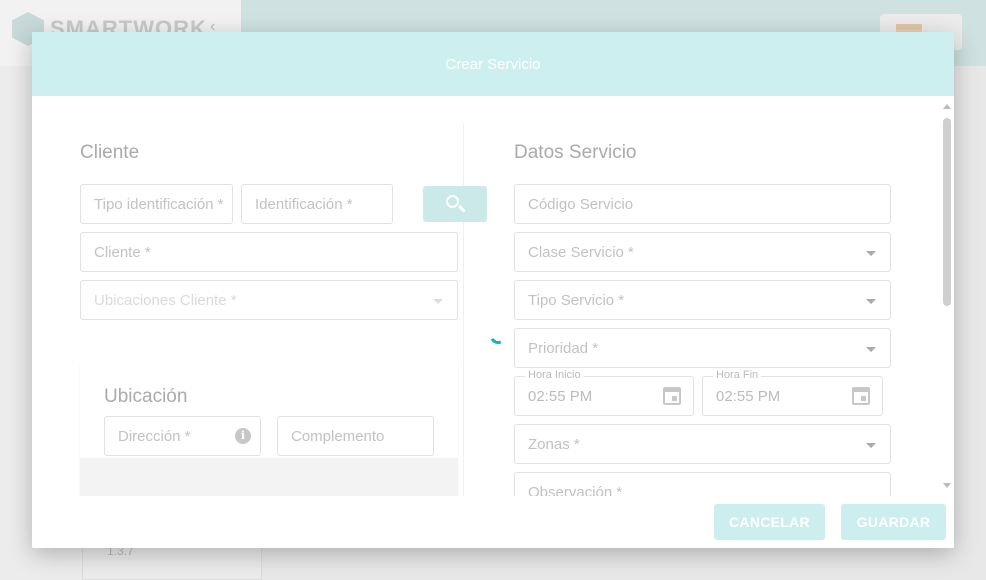 Image resolution: width=986 pixels, height=580 pixels. What do you see at coordinates (304, 204) in the screenshot?
I see `identificacion-placeholder: Identificación *` at bounding box center [304, 204].